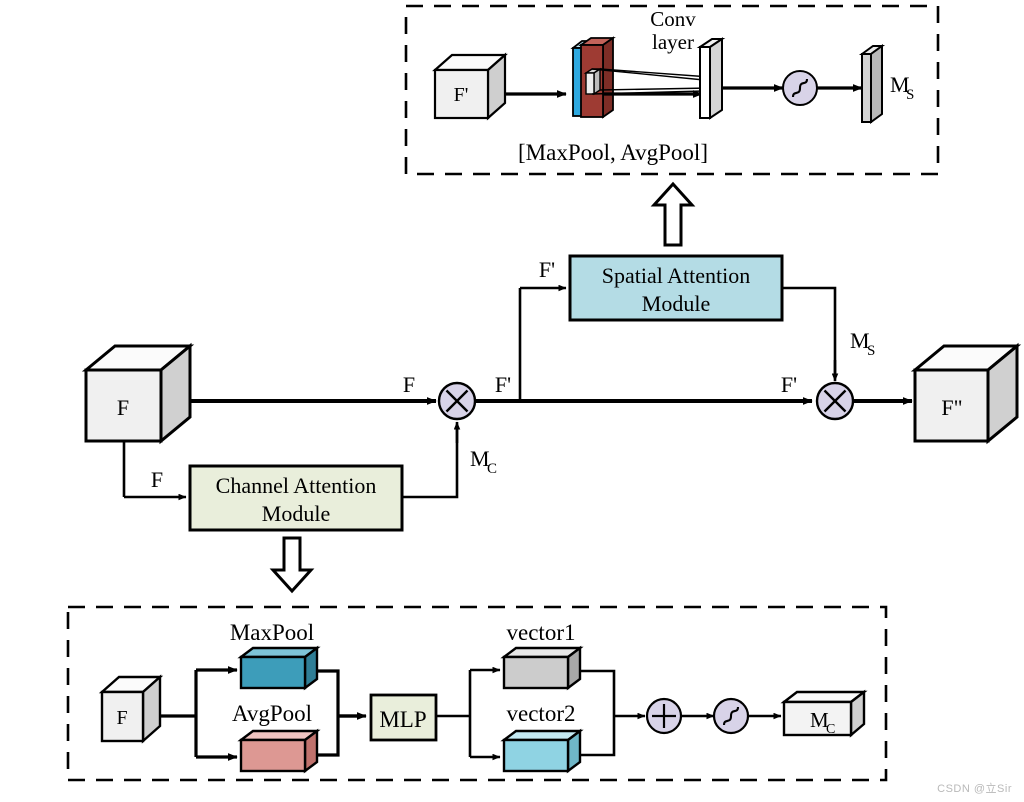 The height and width of the screenshot is (802, 1024). What do you see at coordinates (789, 384) in the screenshot?
I see `main-edge-fprime2-label: F'` at bounding box center [789, 384].